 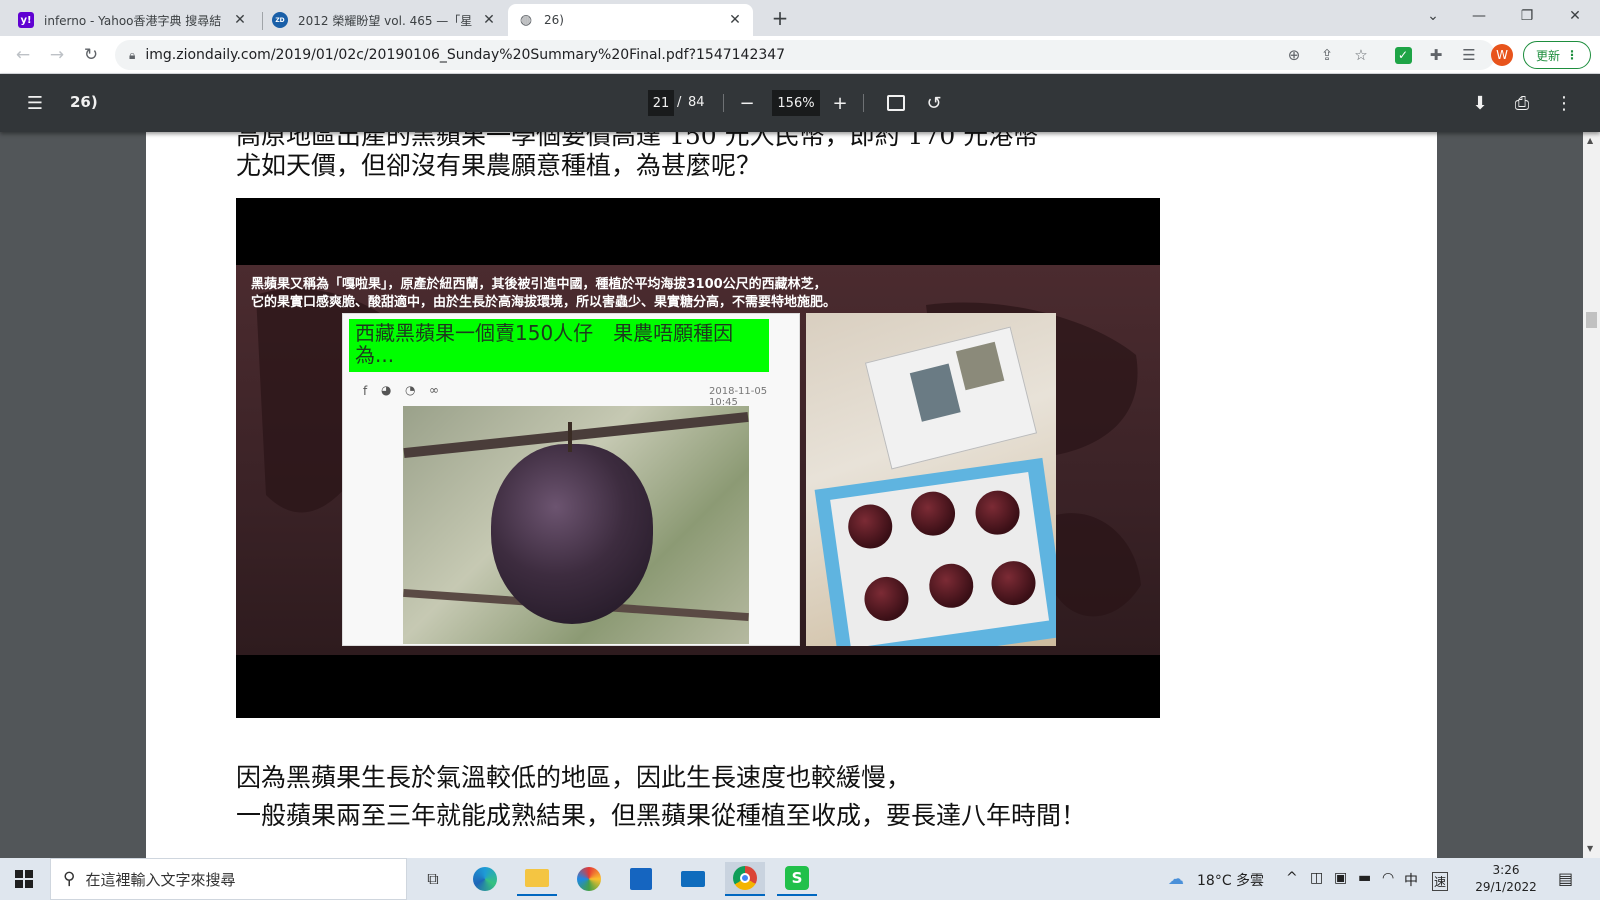 I want to click on display-icon: ▣, so click(x=1340, y=878).